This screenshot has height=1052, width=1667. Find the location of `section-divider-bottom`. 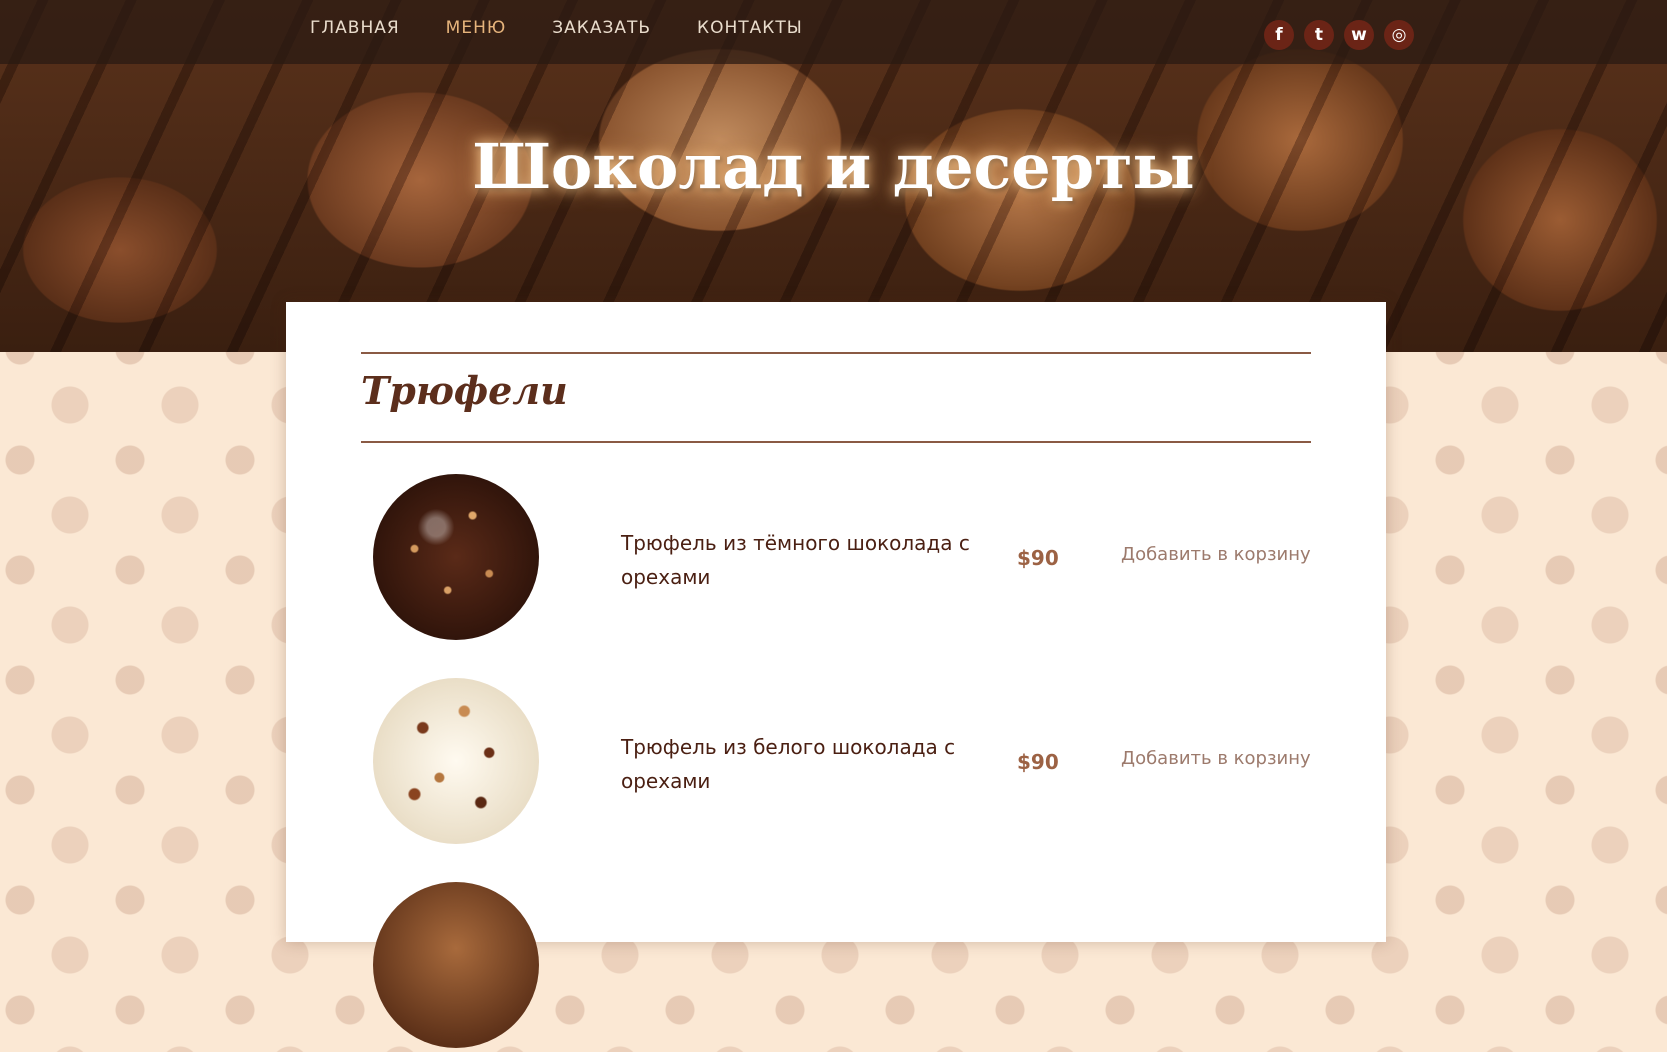

section-divider-bottom is located at coordinates (836, 442).